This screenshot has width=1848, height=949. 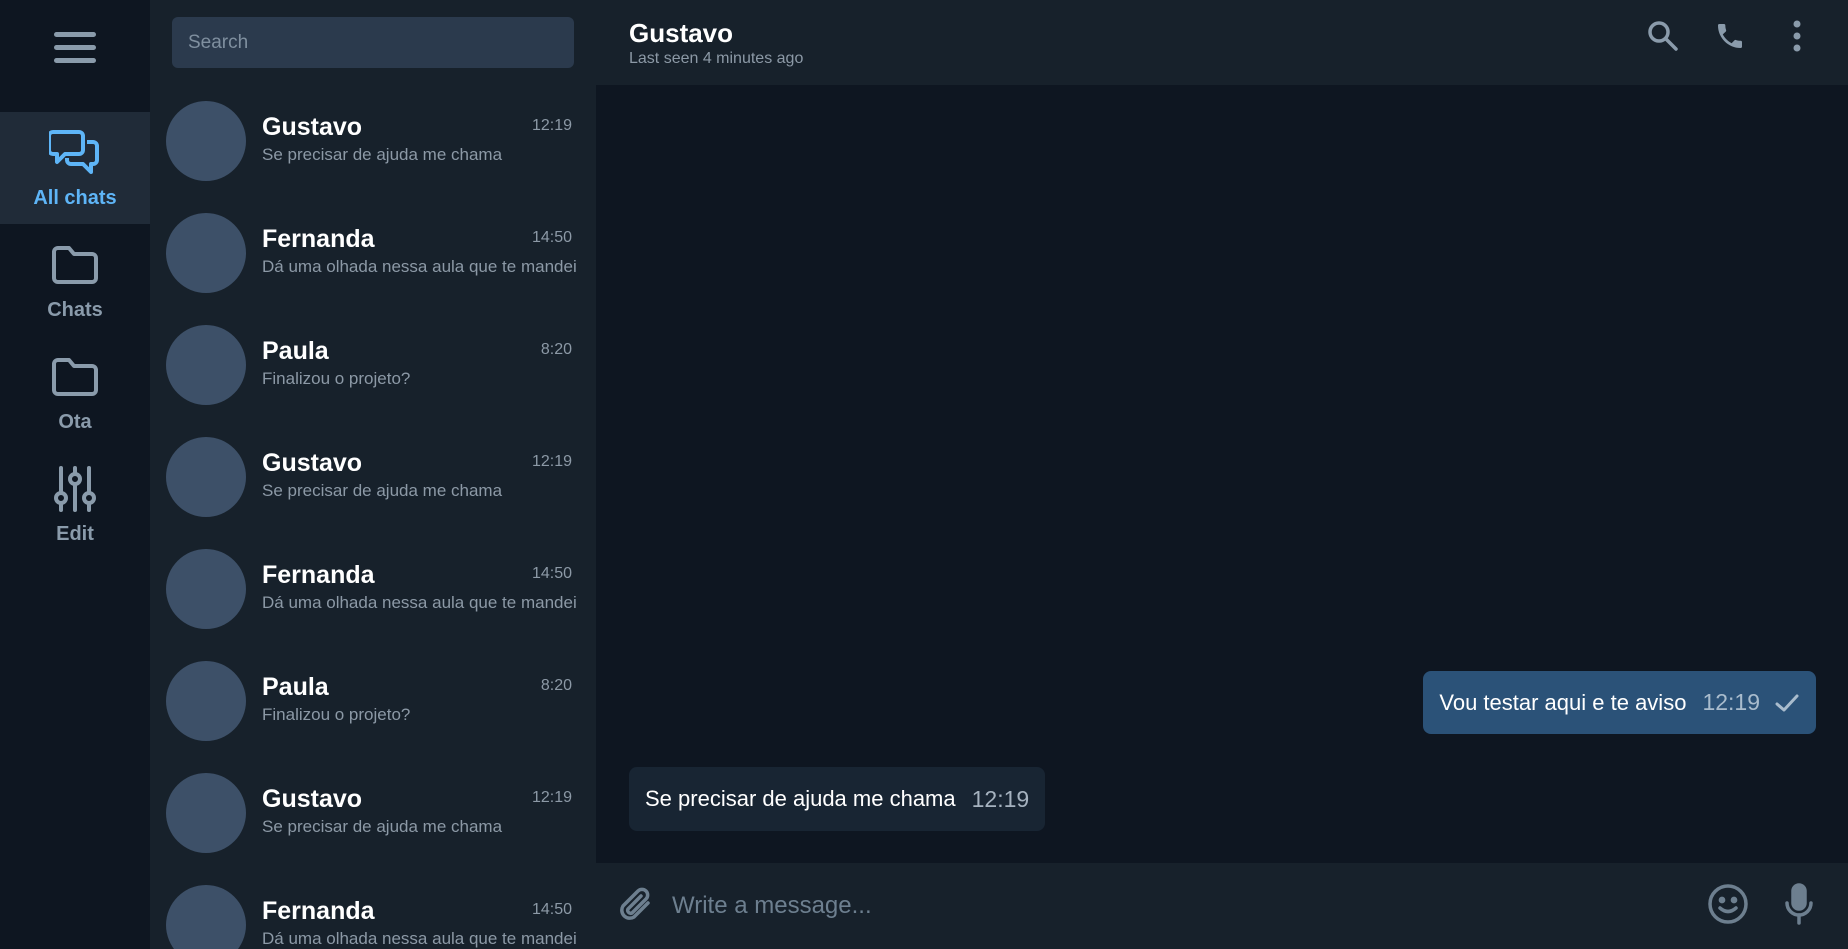 I want to click on chat-bubbles-icon, so click(x=75, y=153).